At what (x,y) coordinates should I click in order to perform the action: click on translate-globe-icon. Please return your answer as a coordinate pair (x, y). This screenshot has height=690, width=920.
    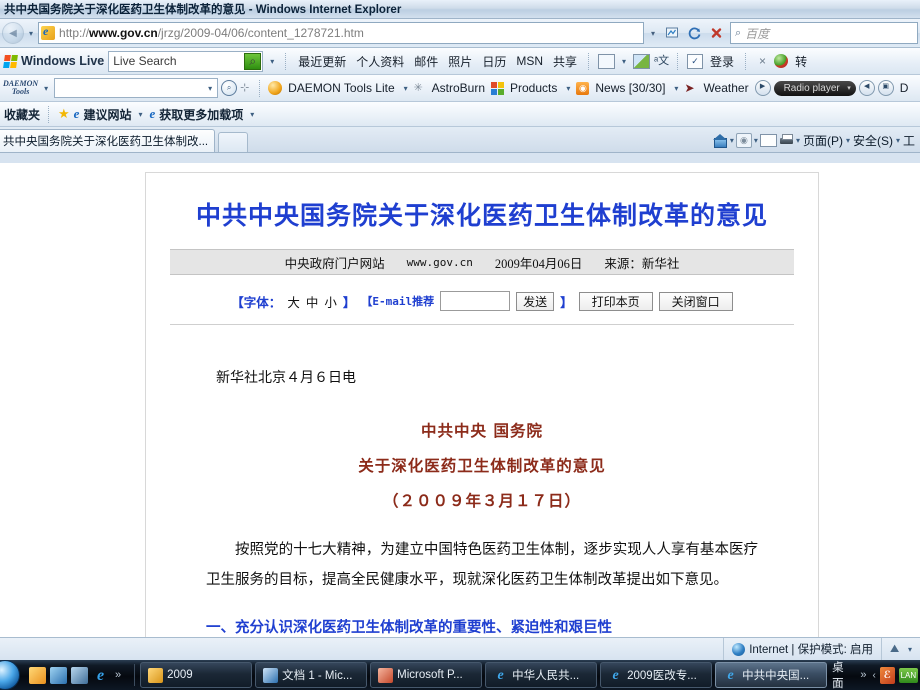
    Looking at the image, I should click on (781, 61).